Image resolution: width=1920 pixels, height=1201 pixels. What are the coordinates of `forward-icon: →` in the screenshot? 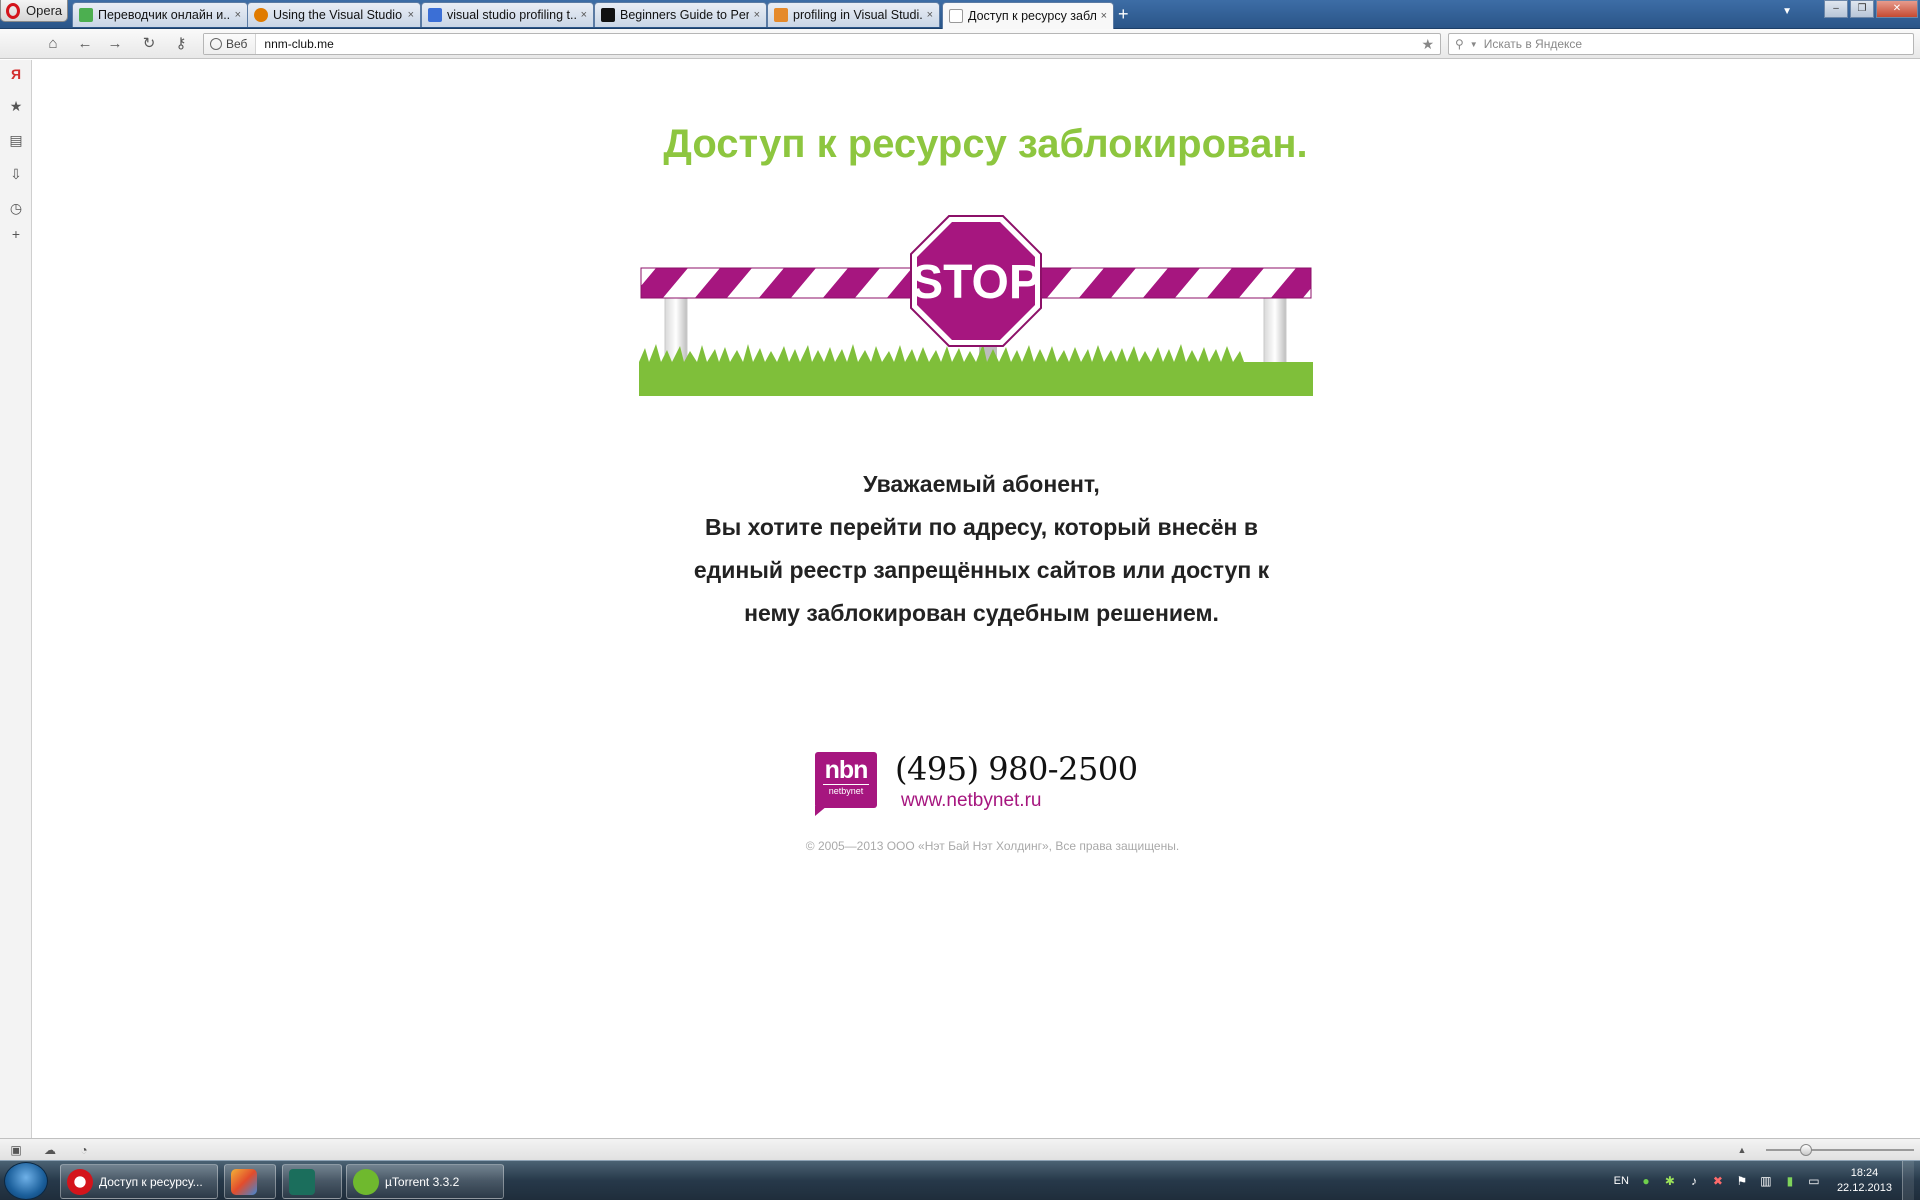 It's located at (115, 44).